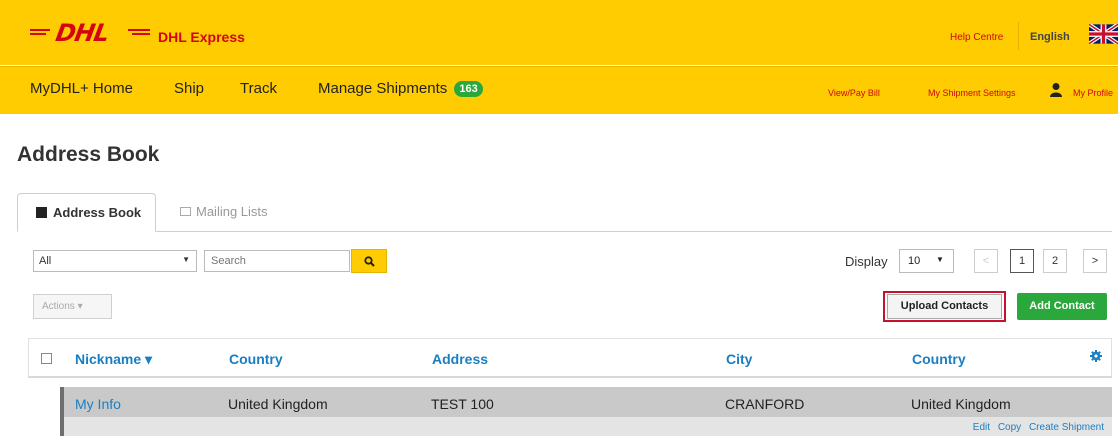 The height and width of the screenshot is (436, 1118). Describe the element at coordinates (232, 211) in the screenshot. I see `tab-mailing-lists-label: Mailing Lists` at that location.